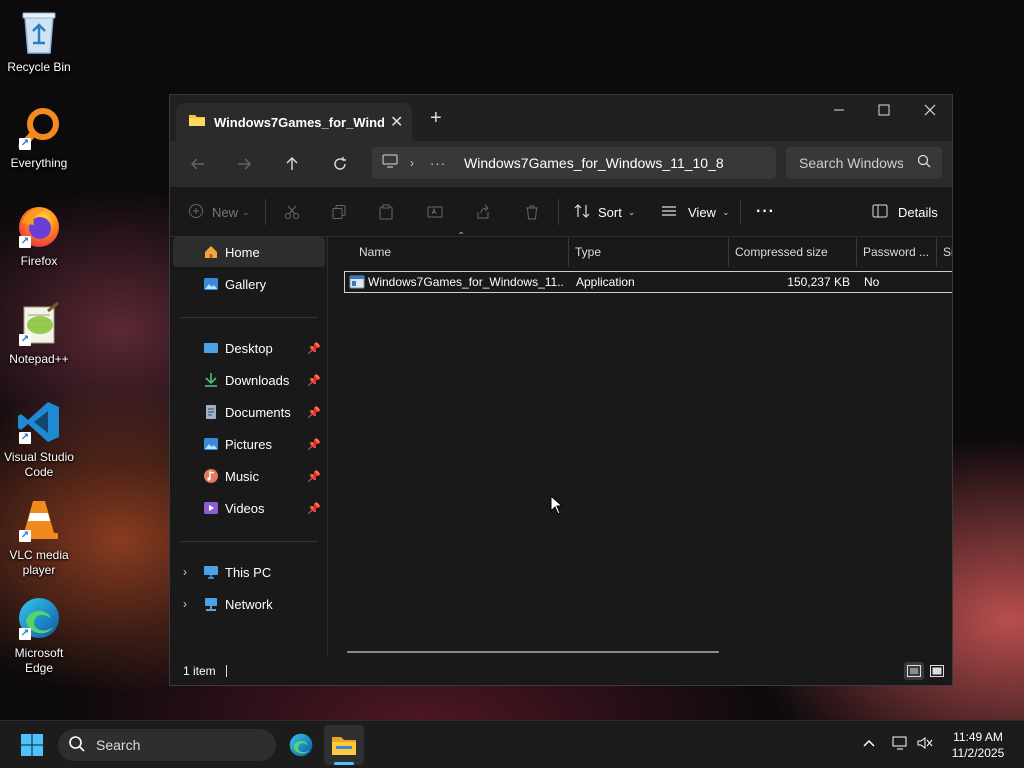 Image resolution: width=1024 pixels, height=768 pixels. What do you see at coordinates (39, 537) in the screenshot?
I see `desktop-icon-vlc: ↗ VLC media player` at bounding box center [39, 537].